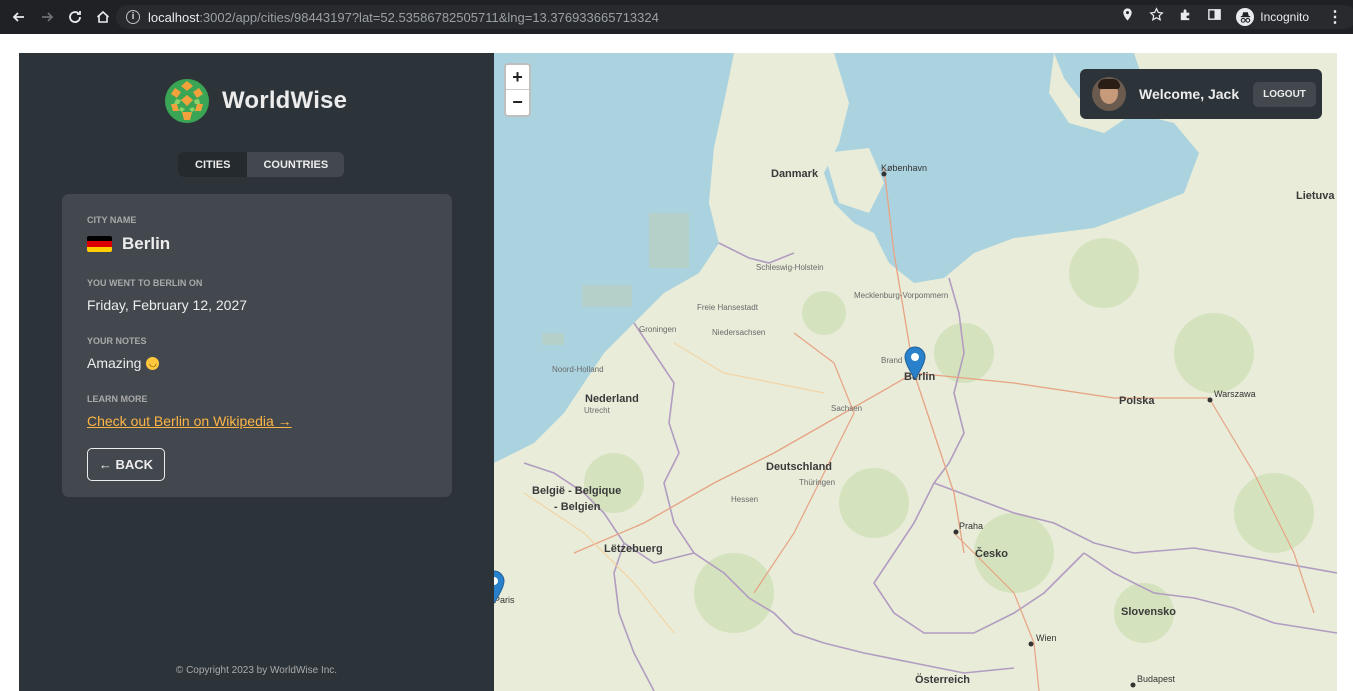  I want to click on tab-countries: Countries, so click(295, 164).